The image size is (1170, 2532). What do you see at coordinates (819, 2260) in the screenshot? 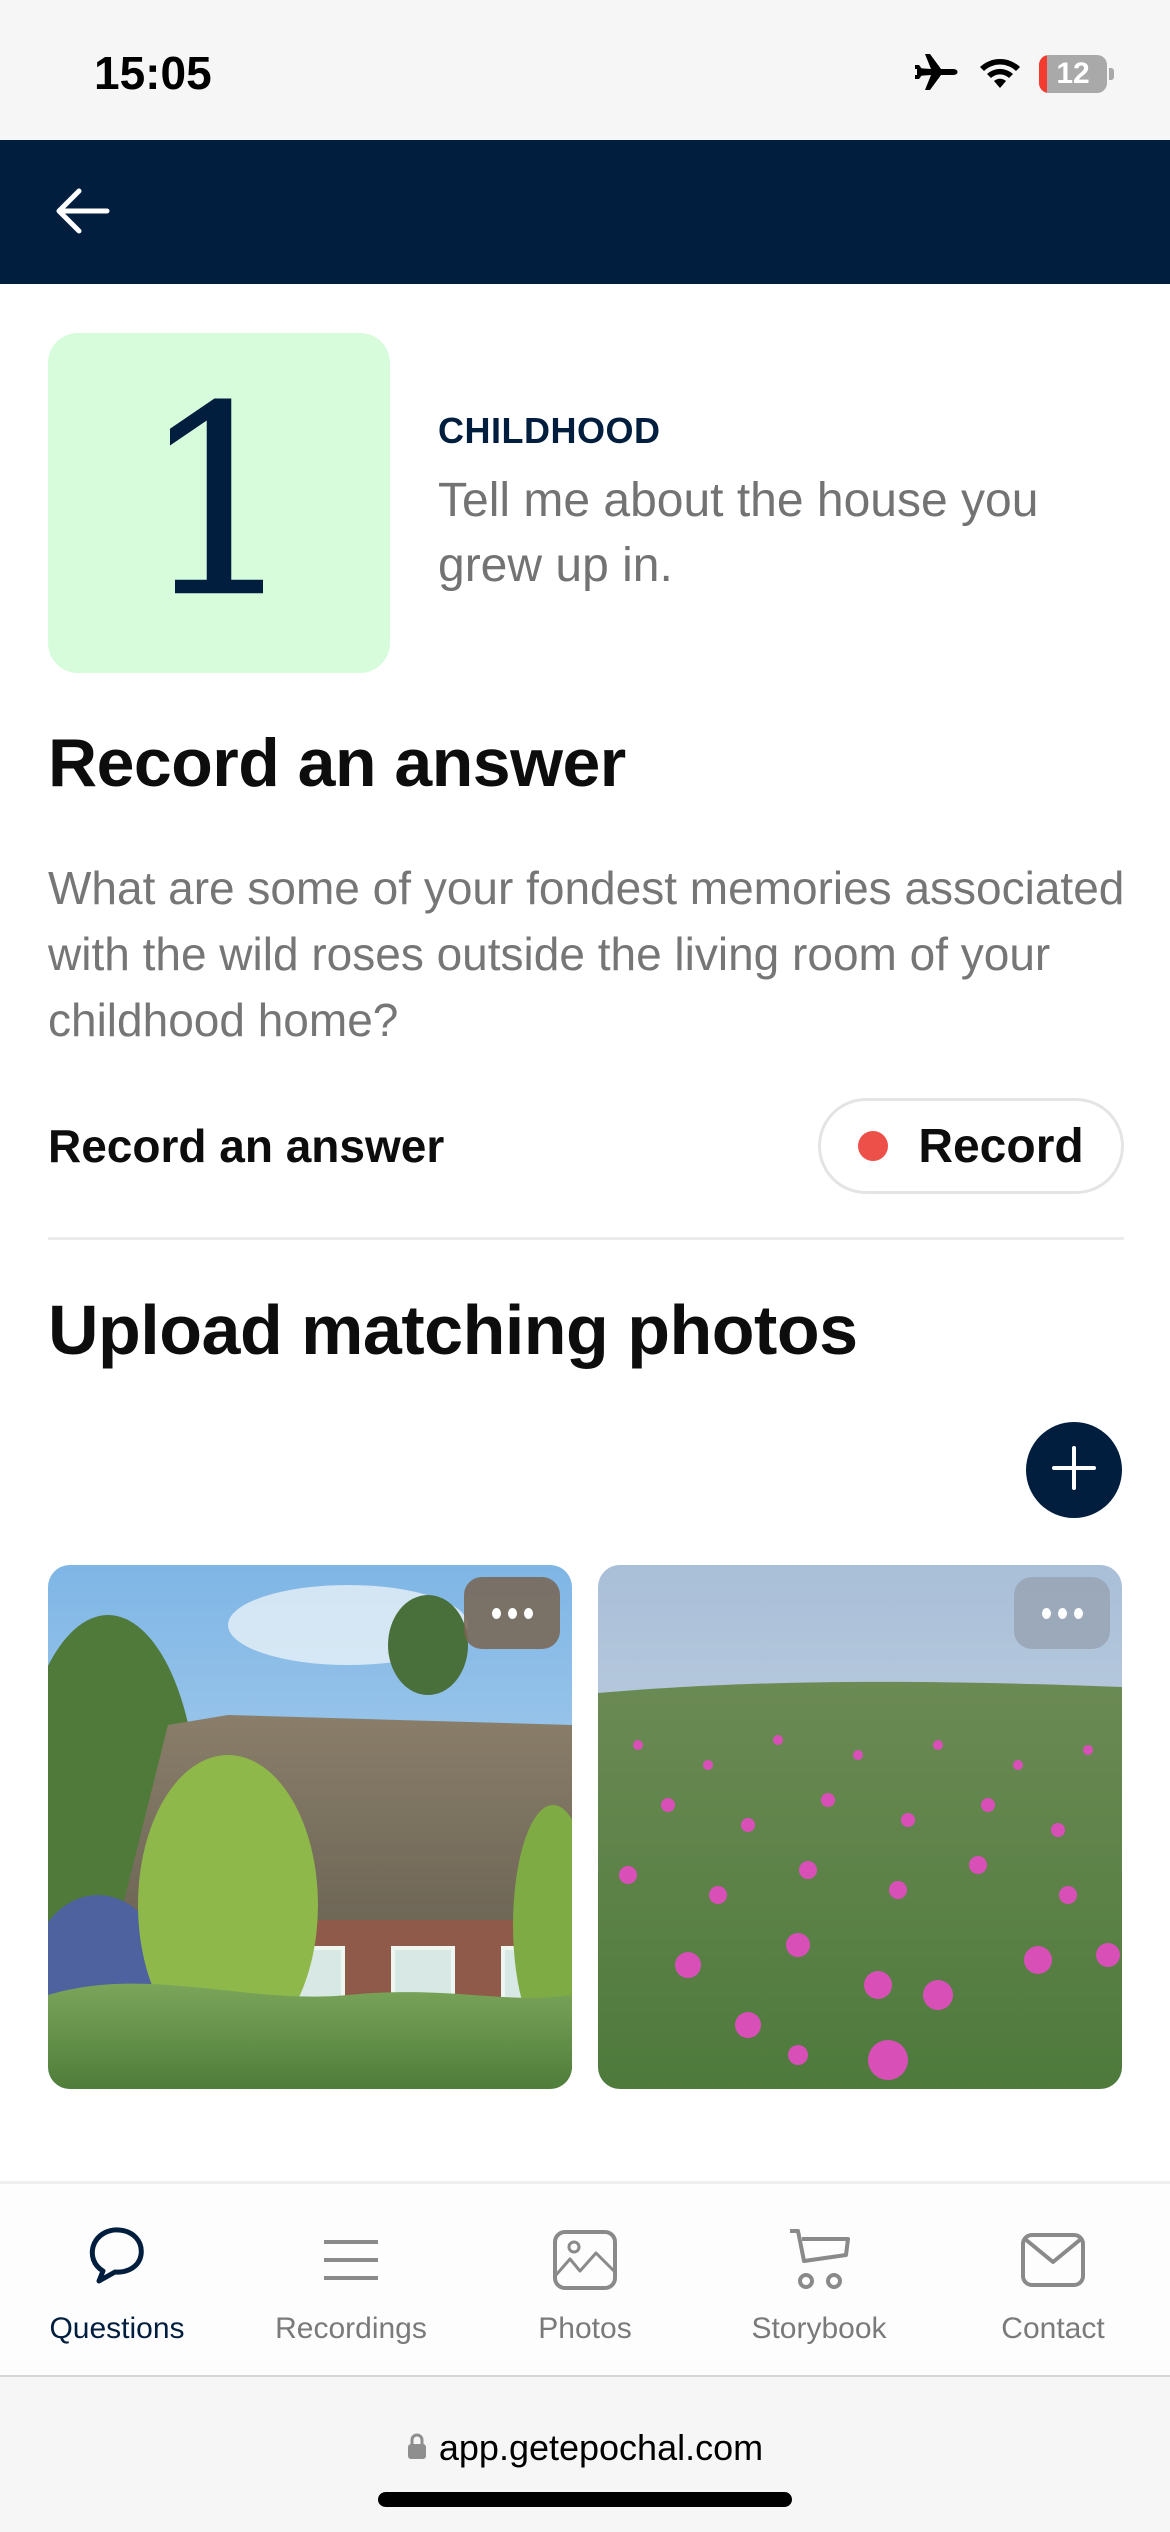
I see `cart-icon` at bounding box center [819, 2260].